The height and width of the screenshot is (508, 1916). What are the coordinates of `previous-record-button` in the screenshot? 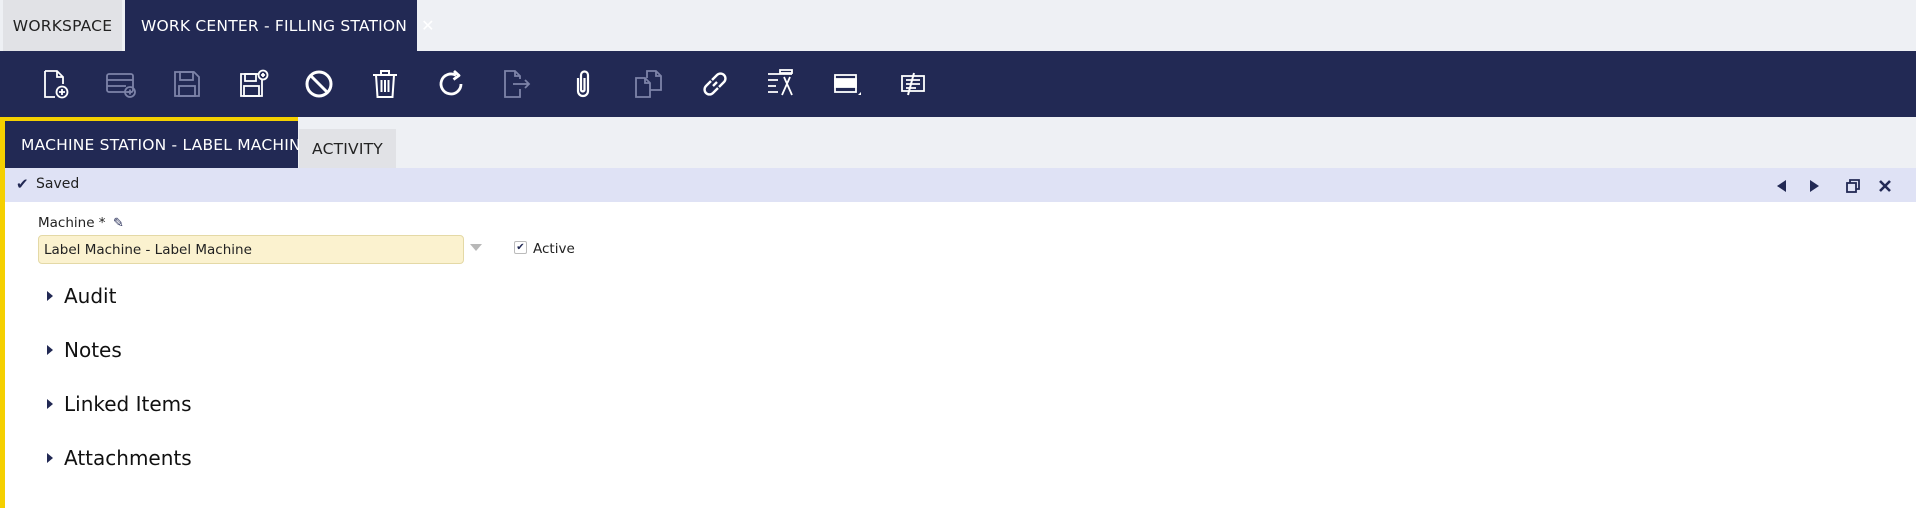 It's located at (1782, 186).